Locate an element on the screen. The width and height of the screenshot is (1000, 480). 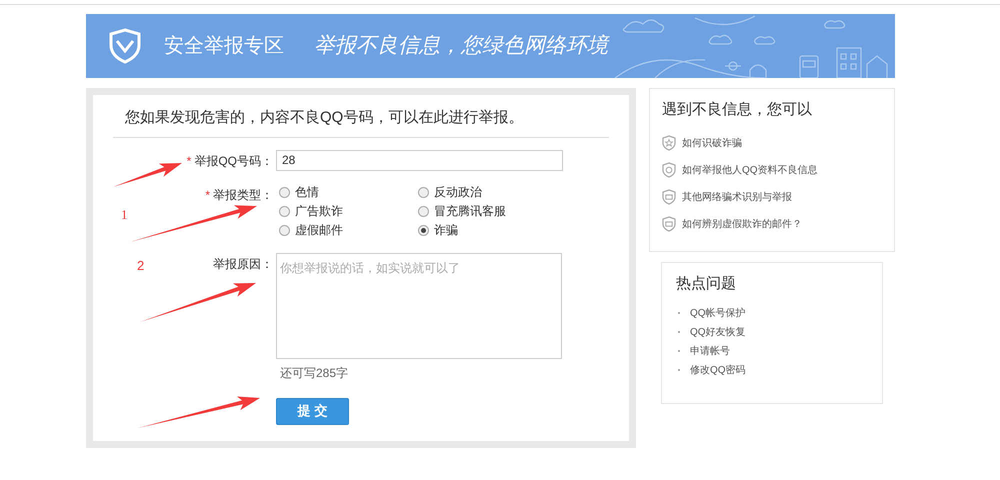
tip-link: 其他网络骗术识别与举报 is located at coordinates (737, 197).